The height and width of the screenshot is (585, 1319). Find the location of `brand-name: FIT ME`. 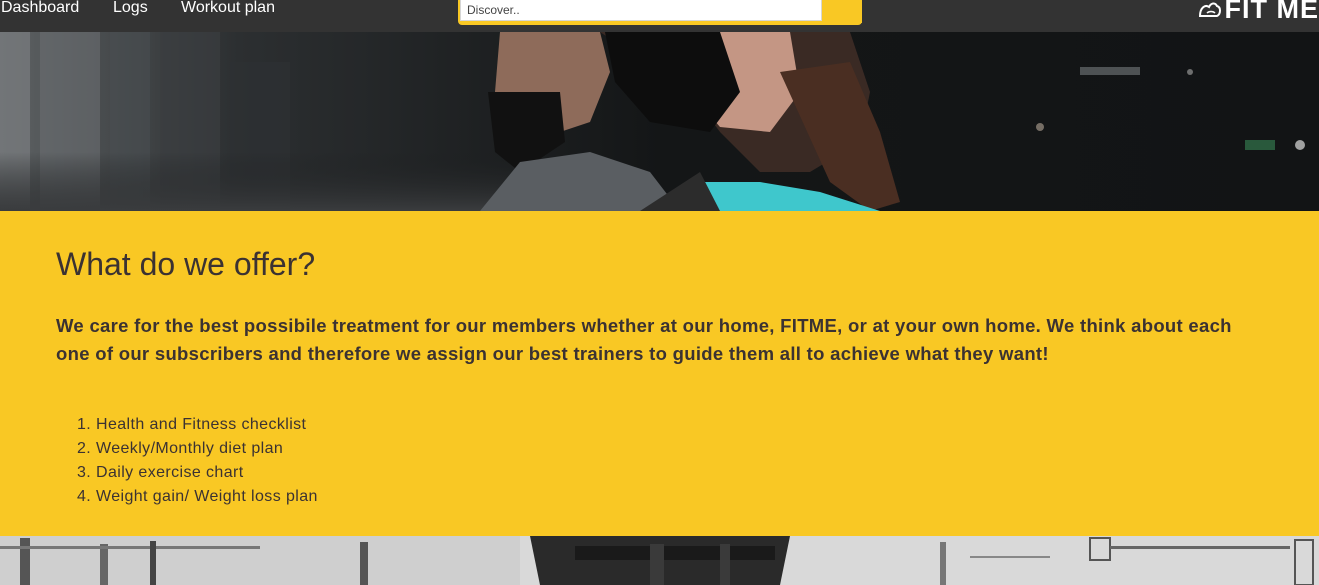

brand-name: FIT ME is located at coordinates (1271, 12).